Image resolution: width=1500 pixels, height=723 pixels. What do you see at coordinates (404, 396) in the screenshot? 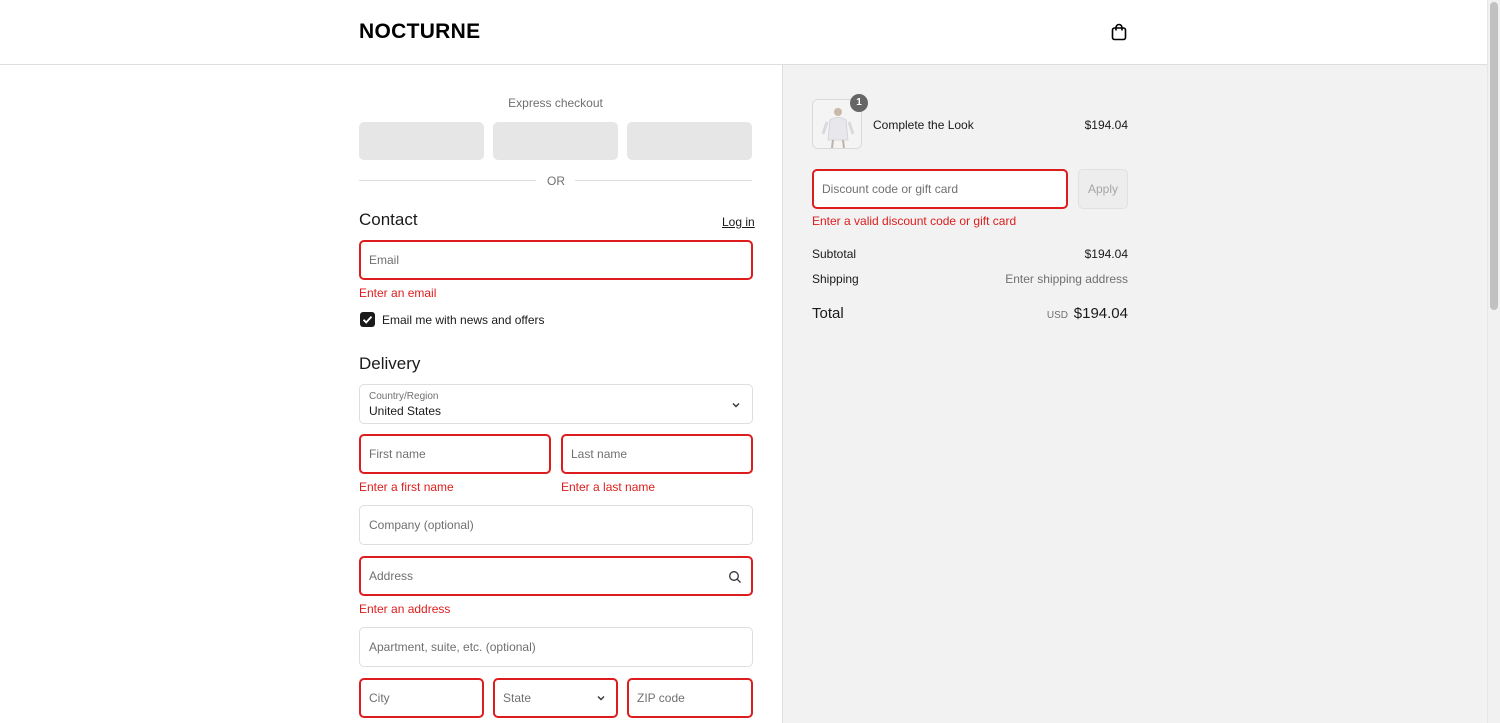
I see `country-label: Country/Region` at bounding box center [404, 396].